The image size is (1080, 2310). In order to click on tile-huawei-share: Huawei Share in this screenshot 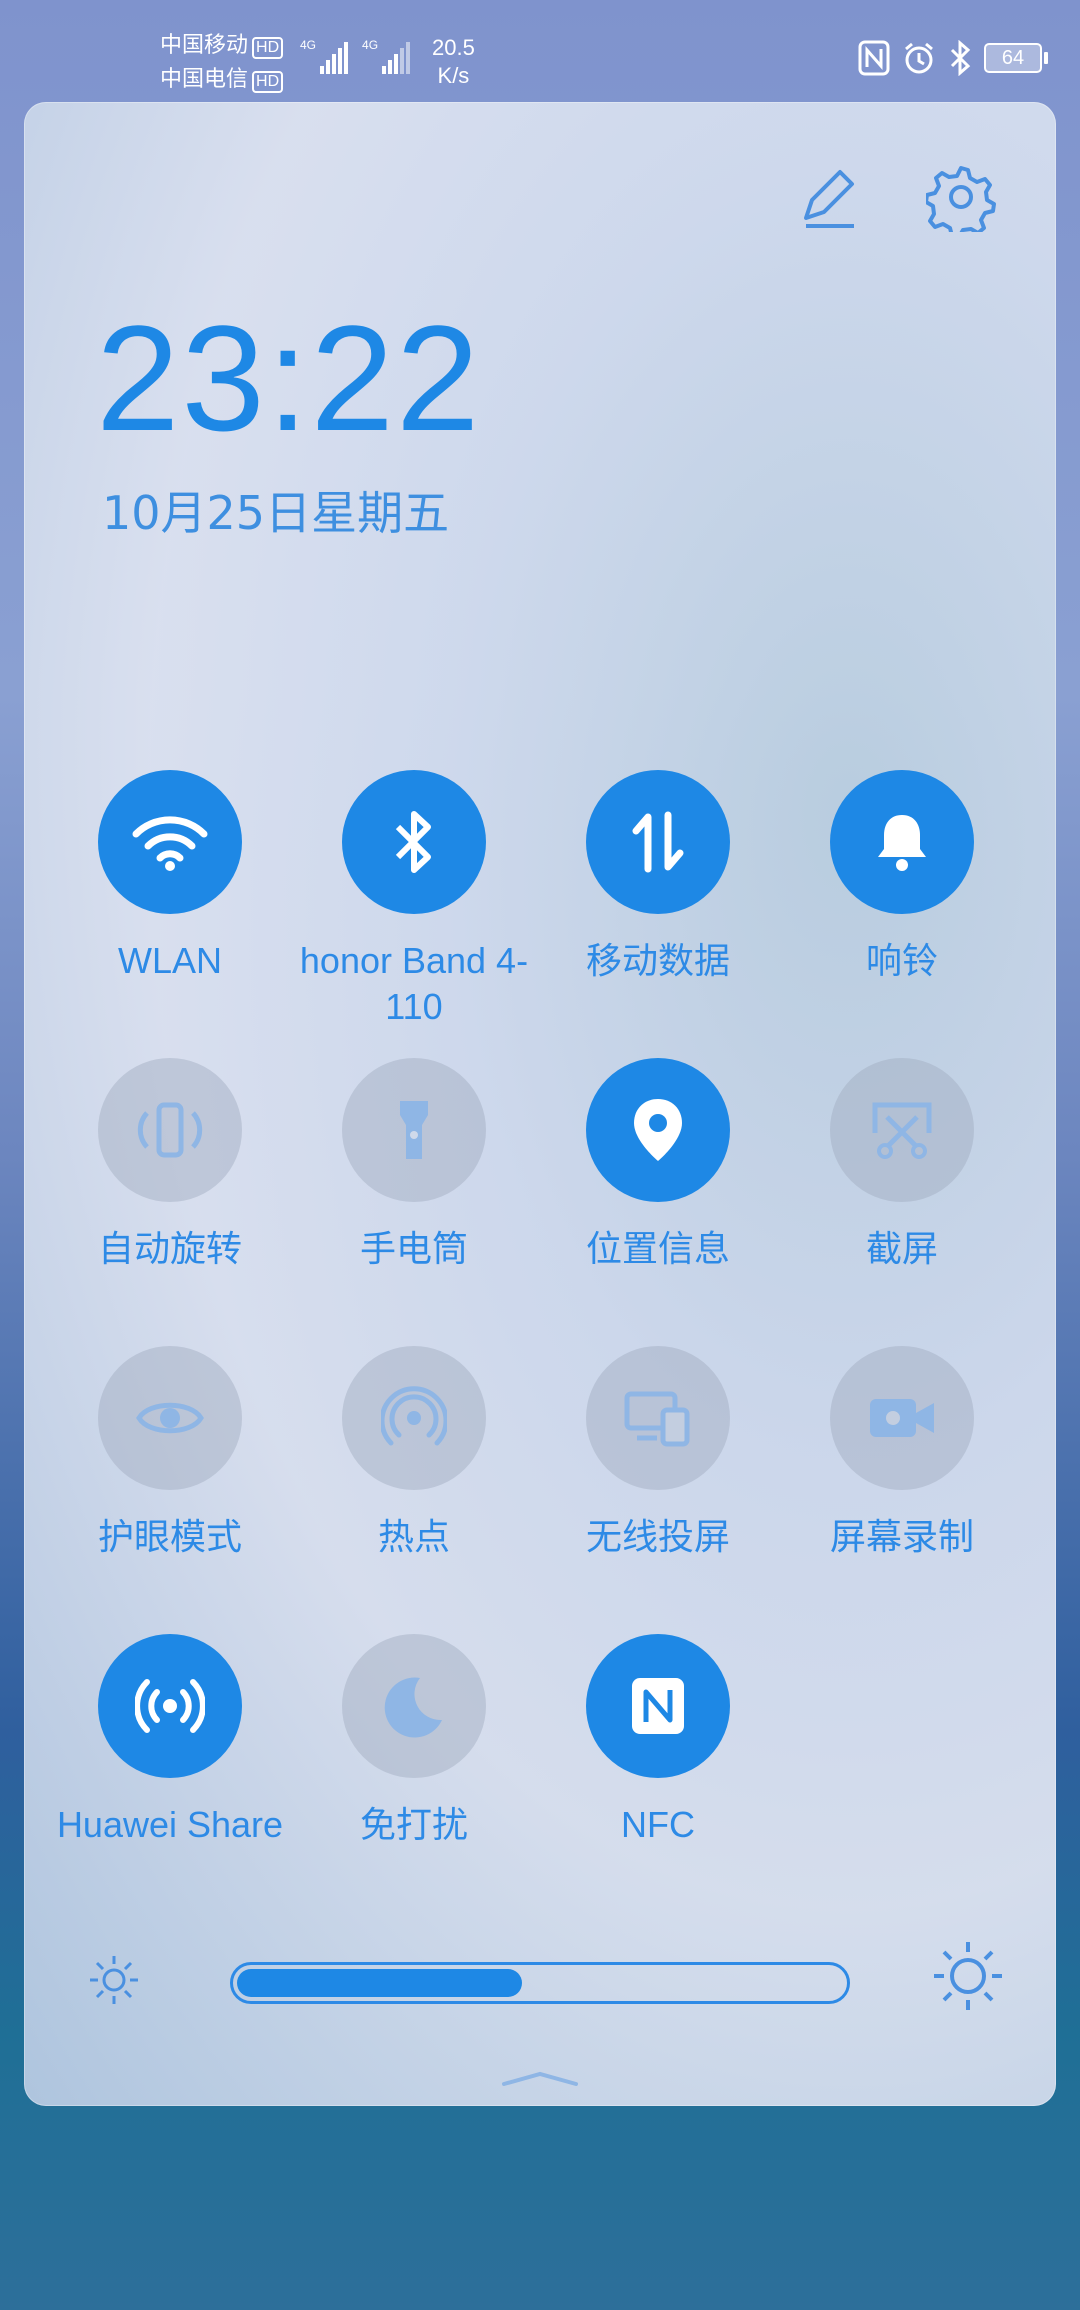, I will do `click(170, 1741)`.